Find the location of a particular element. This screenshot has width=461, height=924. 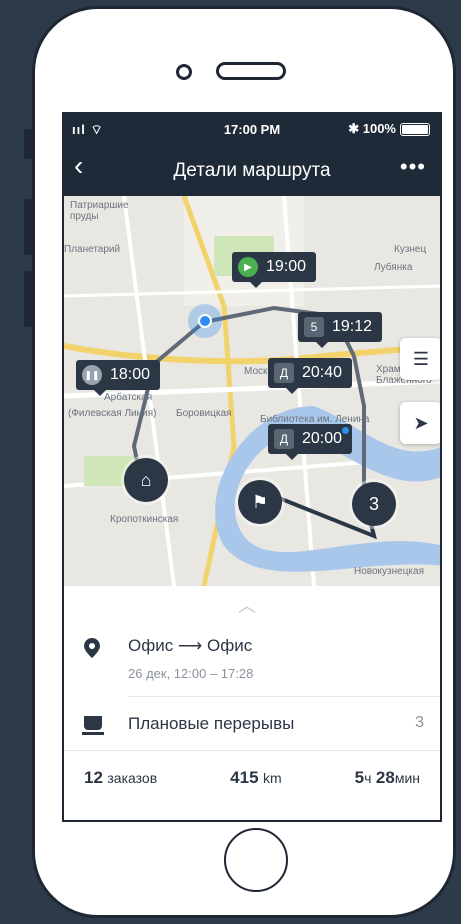

map-label-lubyanka: Лубянка is located at coordinates (393, 267).